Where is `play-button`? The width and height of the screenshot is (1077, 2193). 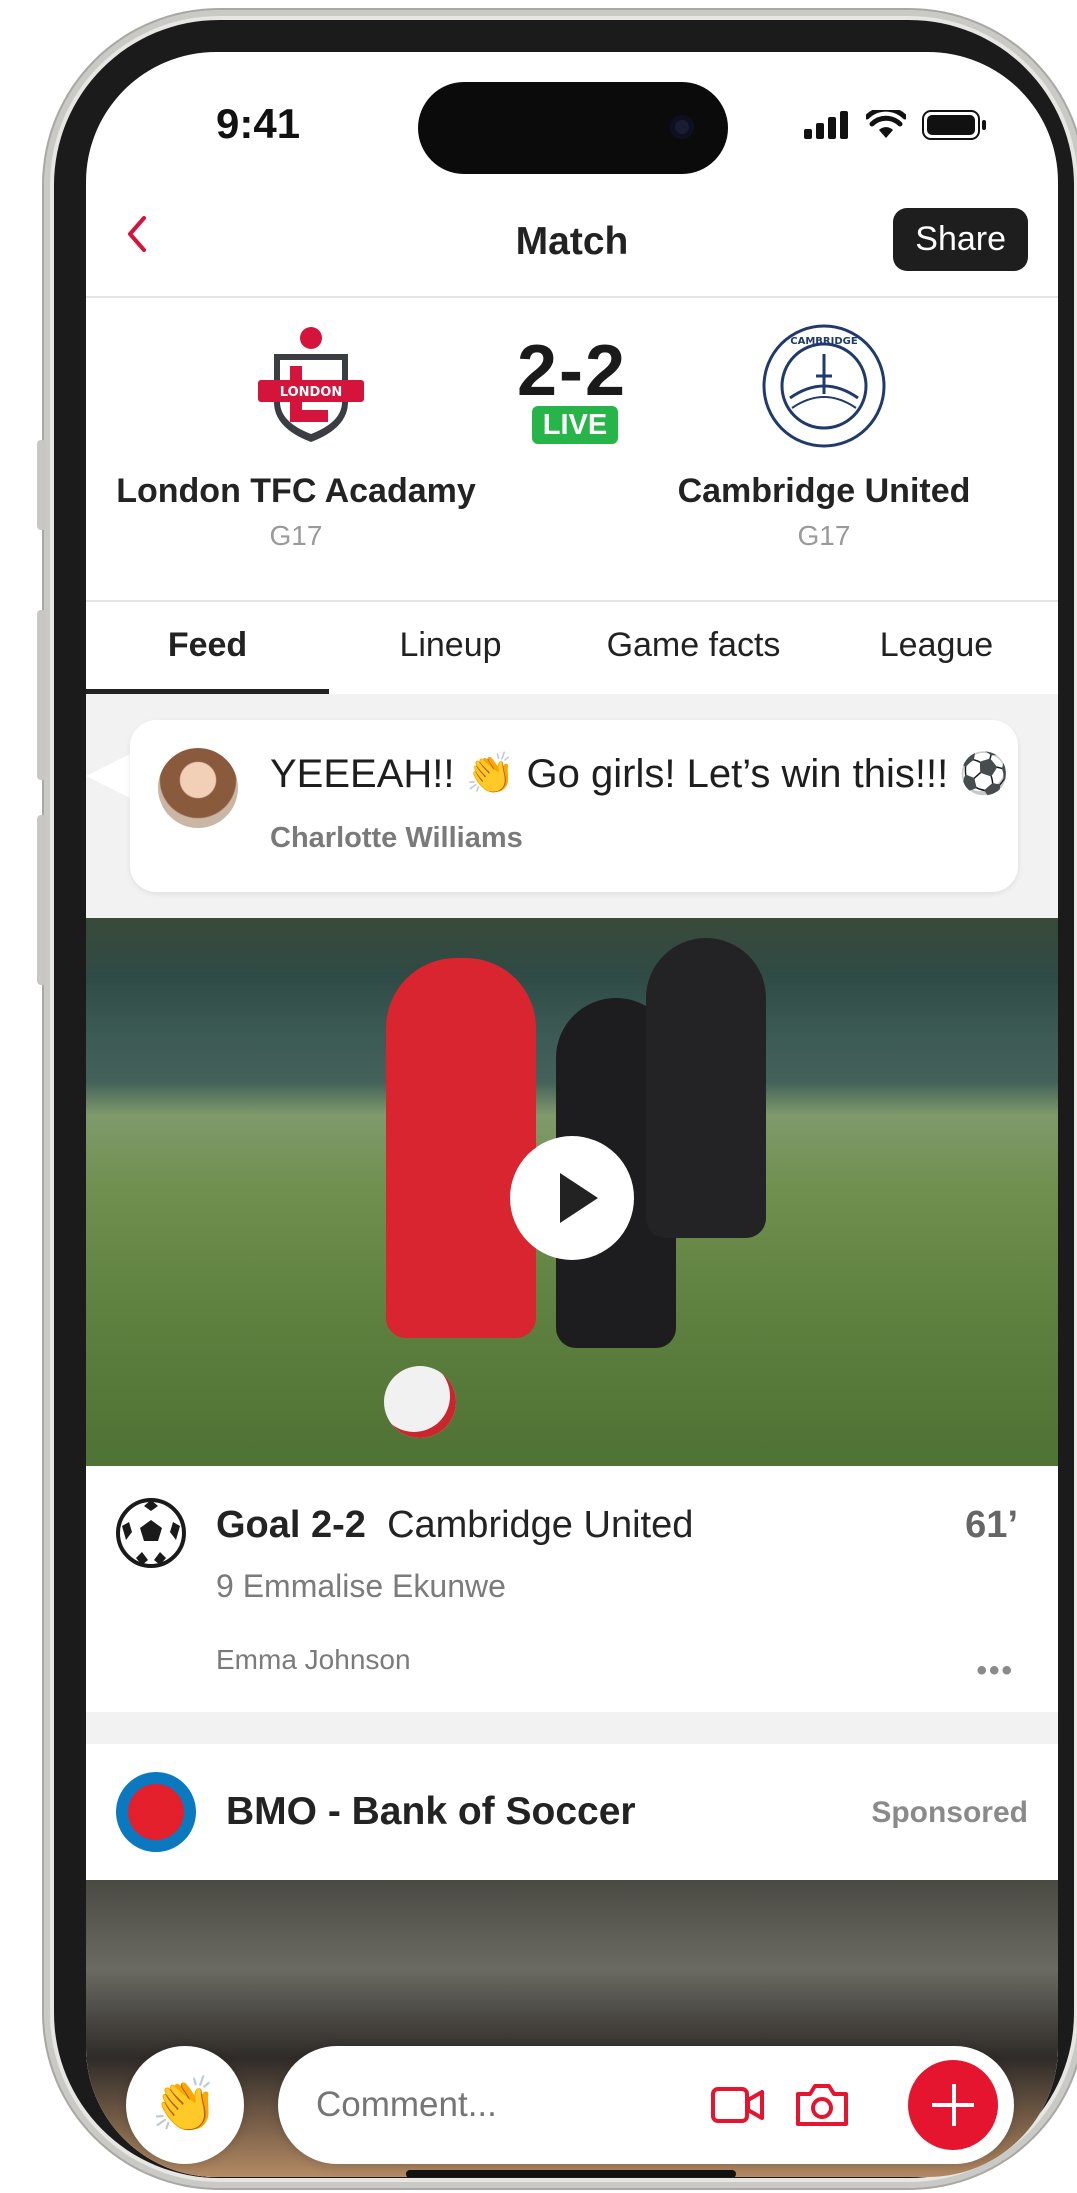 play-button is located at coordinates (572, 1198).